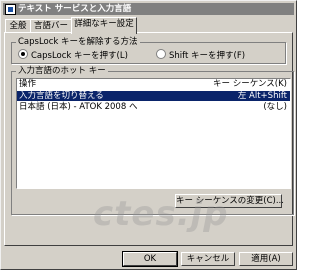  Describe the element at coordinates (18, 26) in the screenshot. I see `tab-general: 全般` at that location.